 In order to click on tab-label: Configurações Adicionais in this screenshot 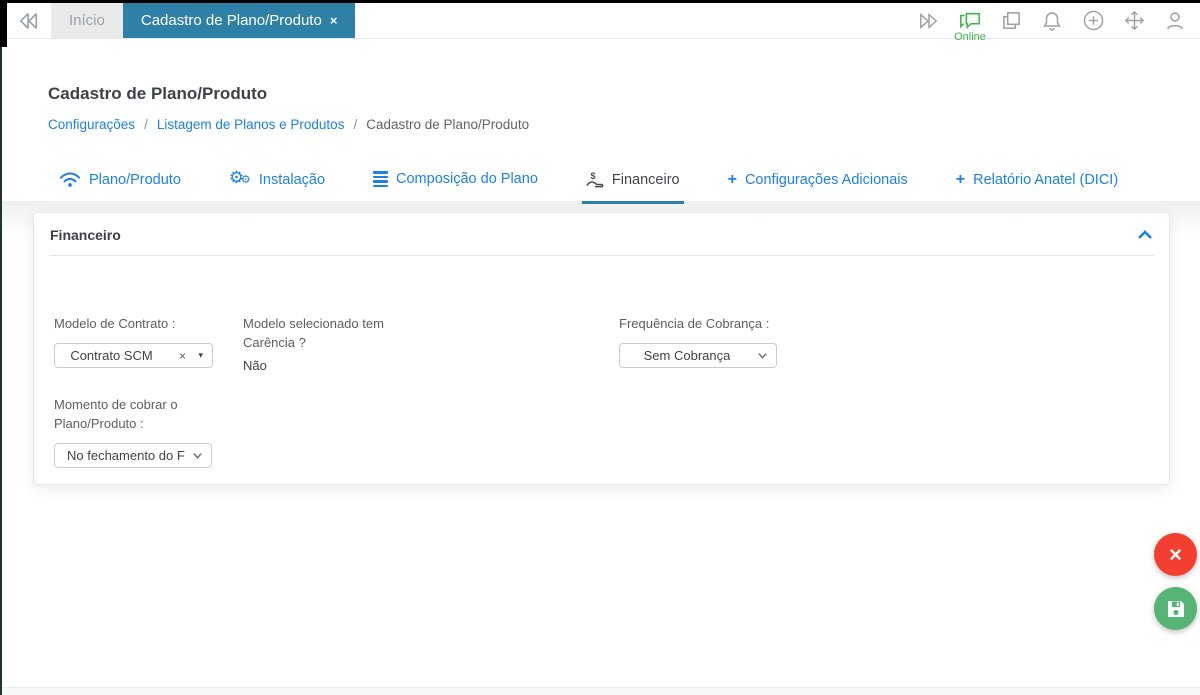, I will do `click(826, 180)`.